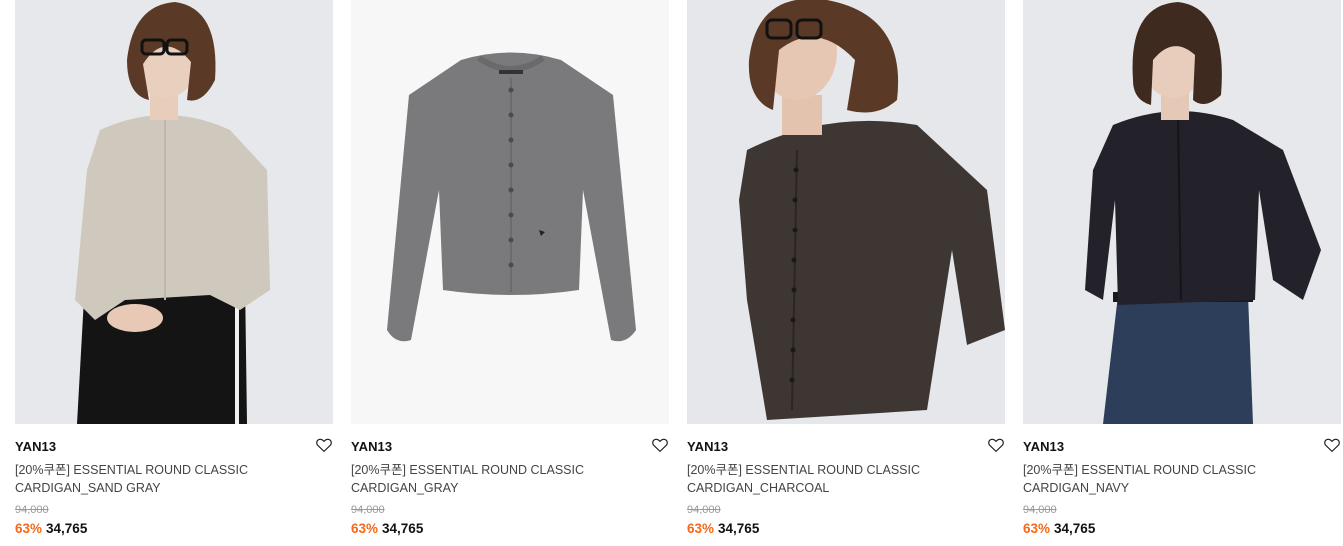  Describe the element at coordinates (758, 488) in the screenshot. I see `product-title-line-2: CARDIGAN_CHARCOAL` at that location.